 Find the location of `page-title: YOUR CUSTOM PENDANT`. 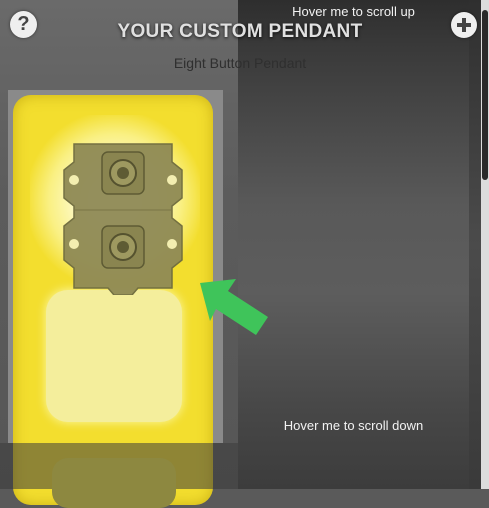

page-title: YOUR CUSTOM PENDANT is located at coordinates (240, 31).